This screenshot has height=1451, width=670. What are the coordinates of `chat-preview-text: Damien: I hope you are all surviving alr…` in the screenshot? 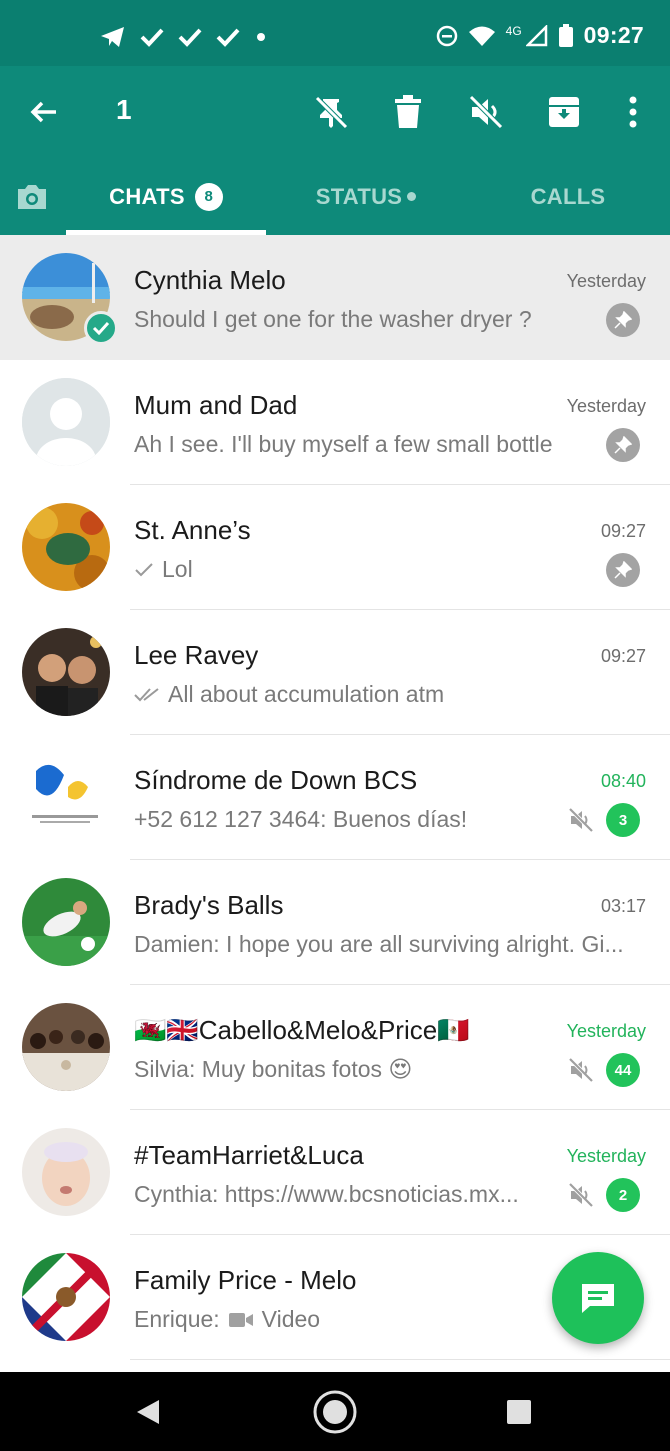 It's located at (379, 944).